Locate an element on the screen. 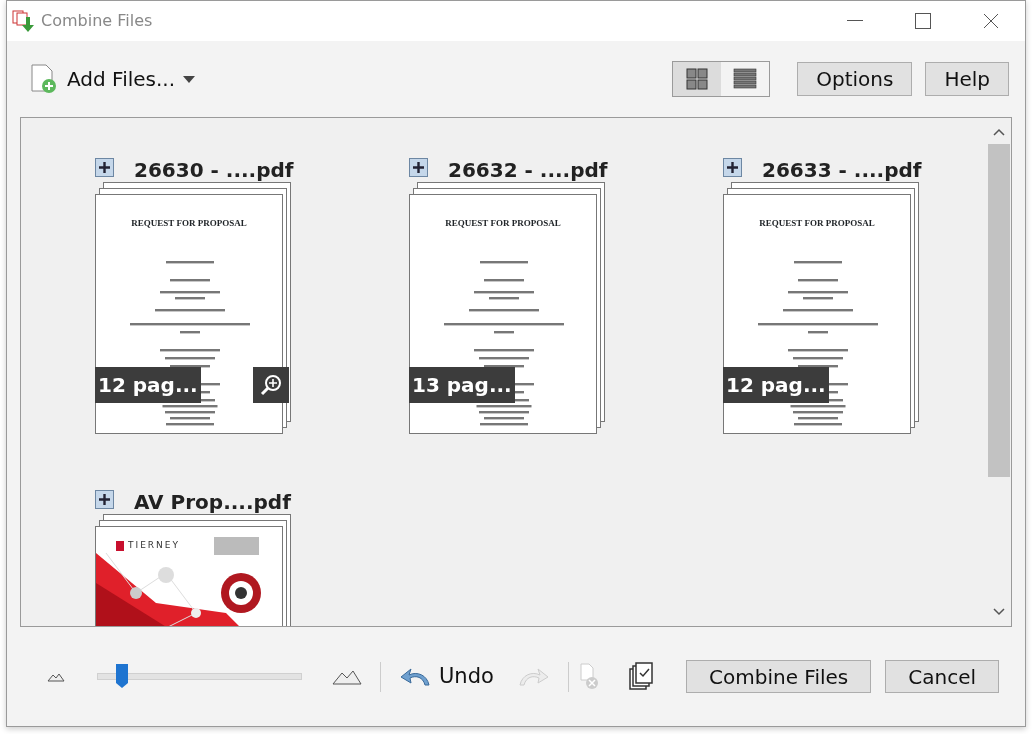 This screenshot has height=734, width=1034. toolbar-button: Options is located at coordinates (855, 79).